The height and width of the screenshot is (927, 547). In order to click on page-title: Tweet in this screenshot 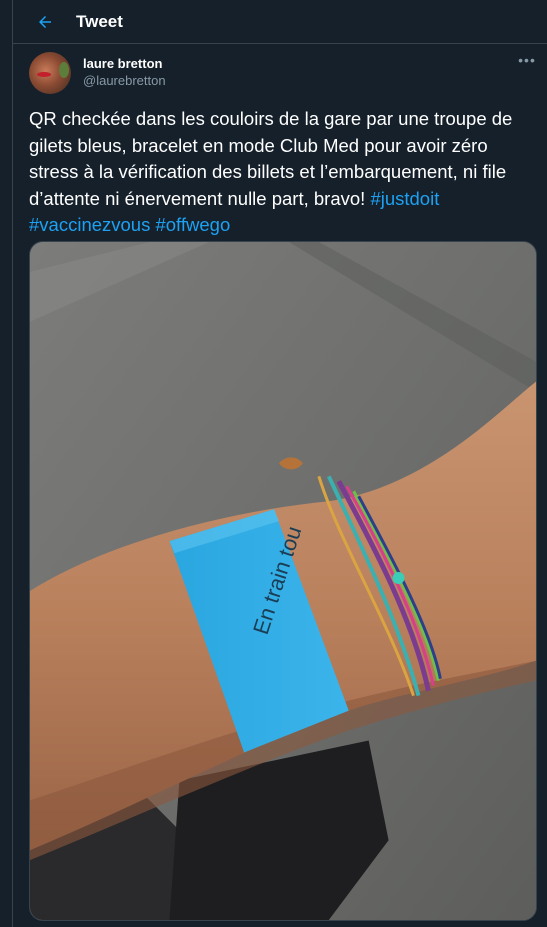, I will do `click(99, 21)`.